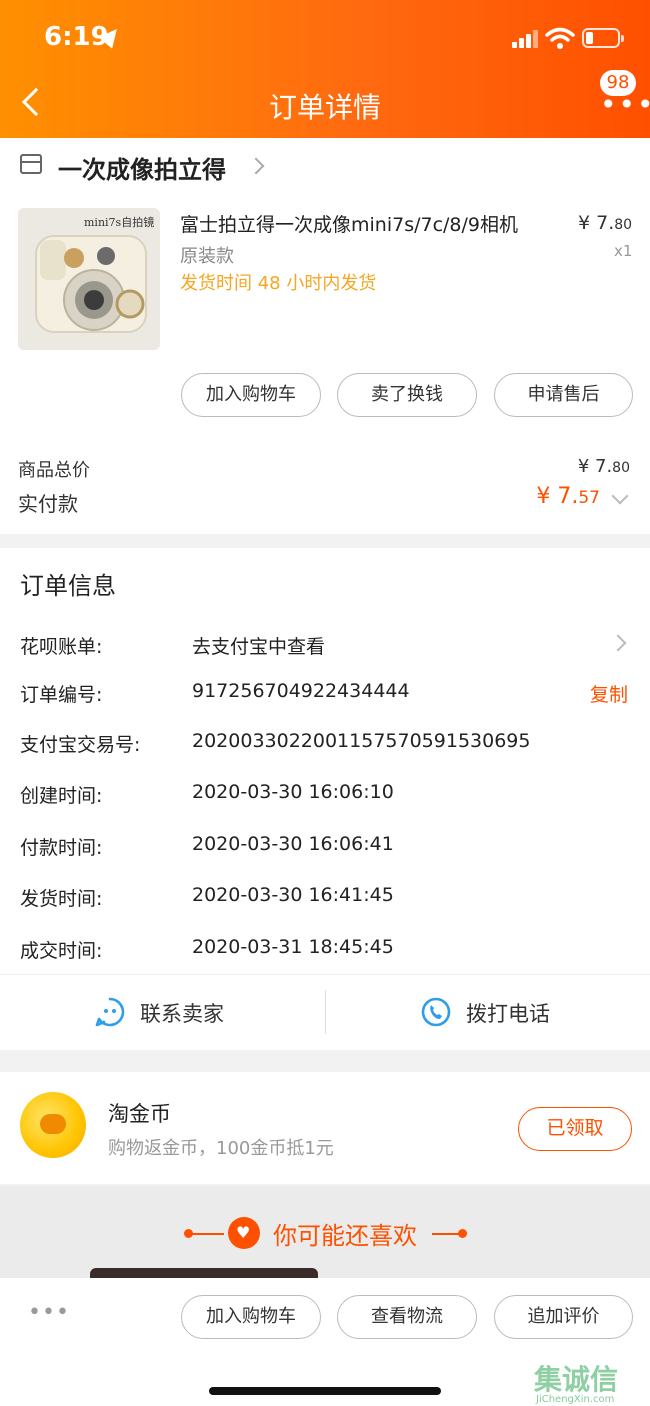 The image size is (650, 1406). Describe the element at coordinates (139, 1114) in the screenshot. I see `coin-title: 淘金币` at that location.